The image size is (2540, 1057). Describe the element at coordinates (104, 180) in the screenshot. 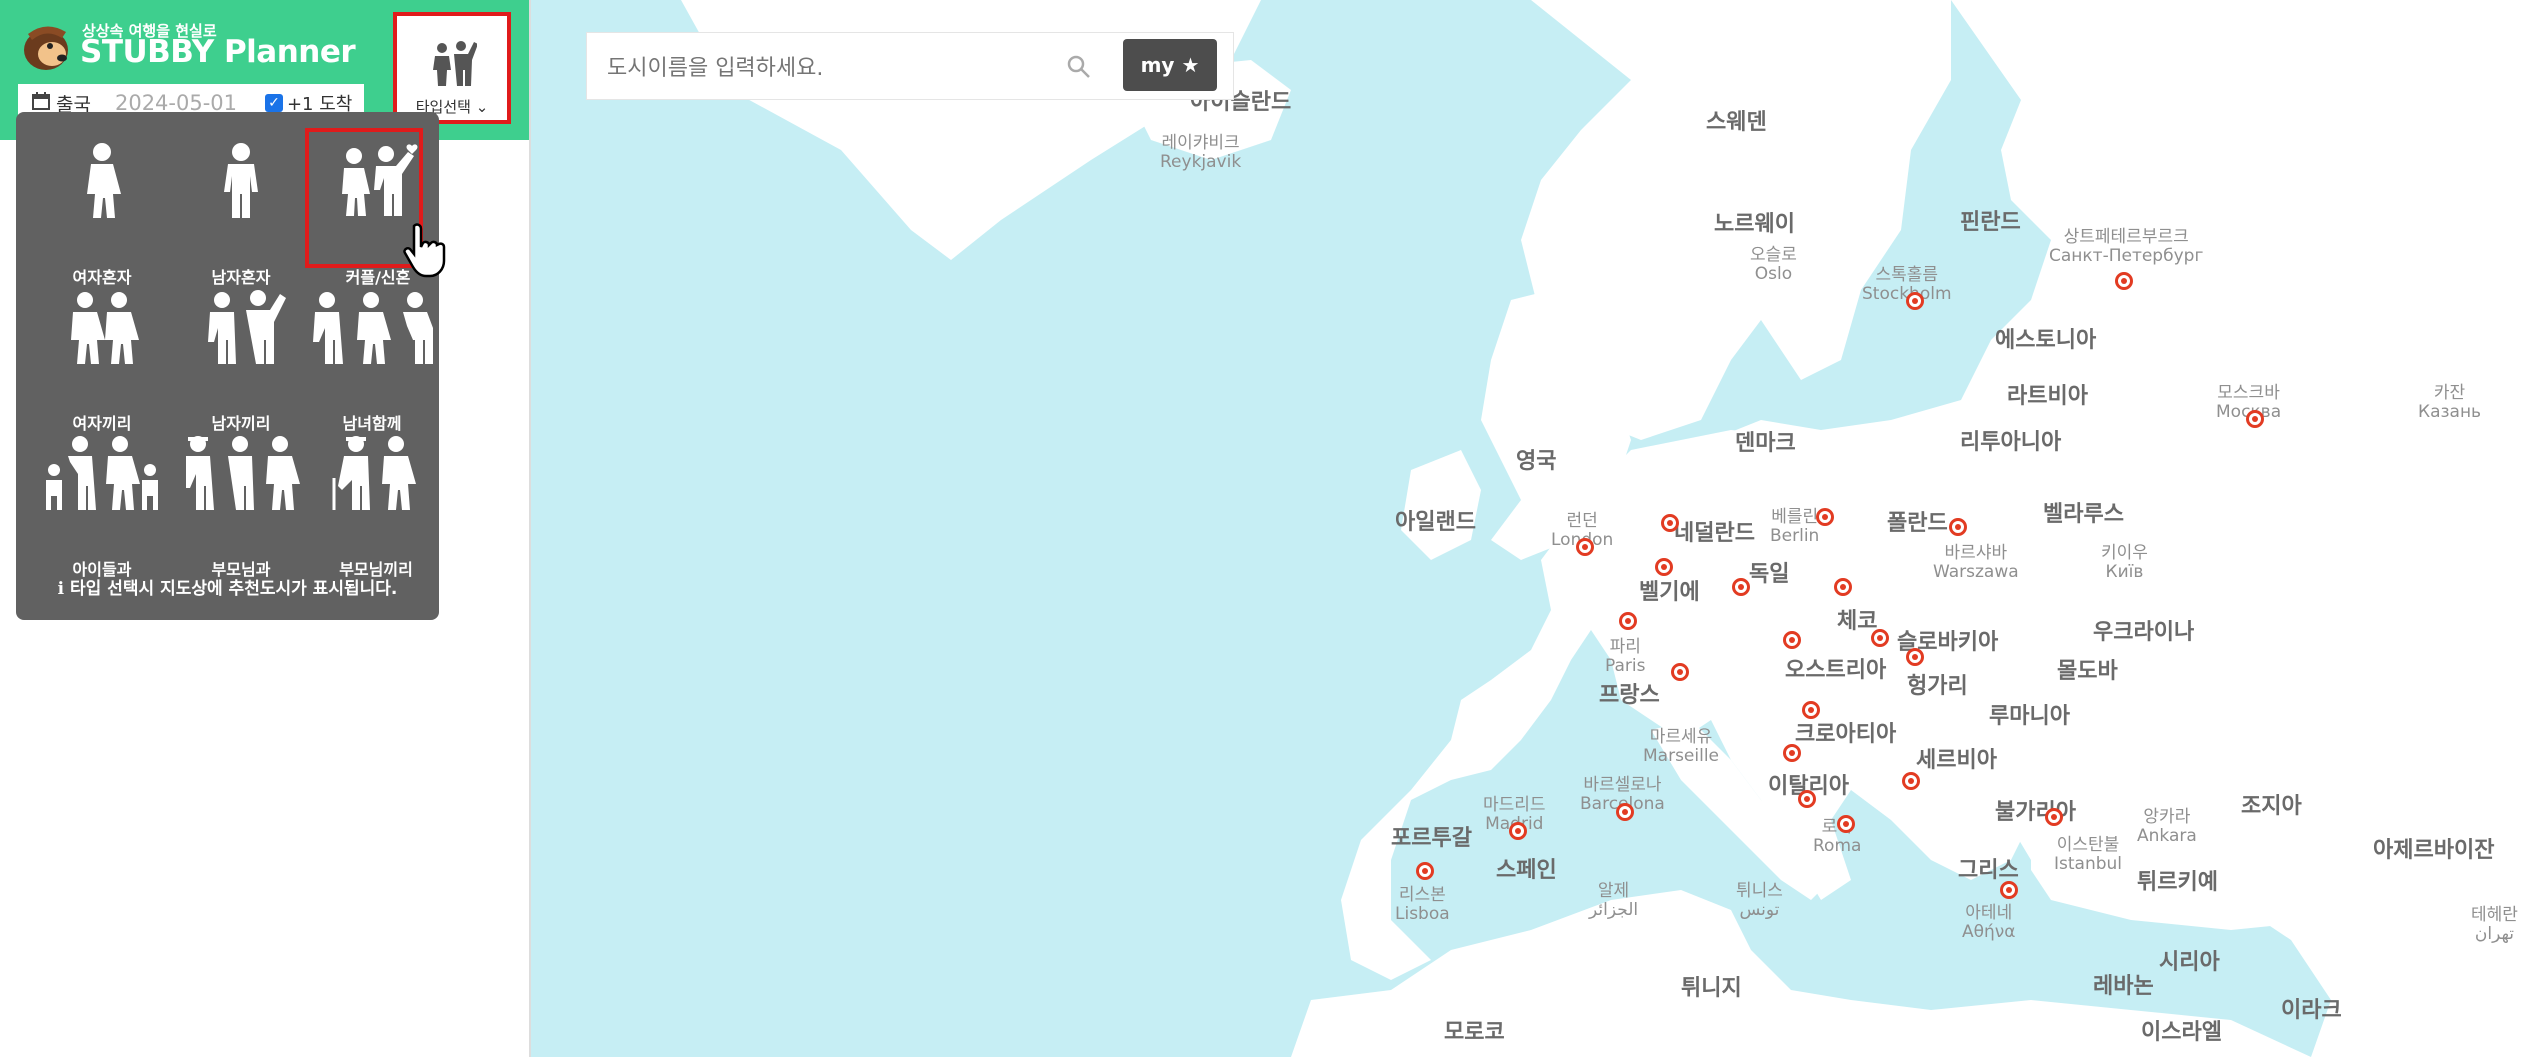

I see `female-solo-icon` at that location.